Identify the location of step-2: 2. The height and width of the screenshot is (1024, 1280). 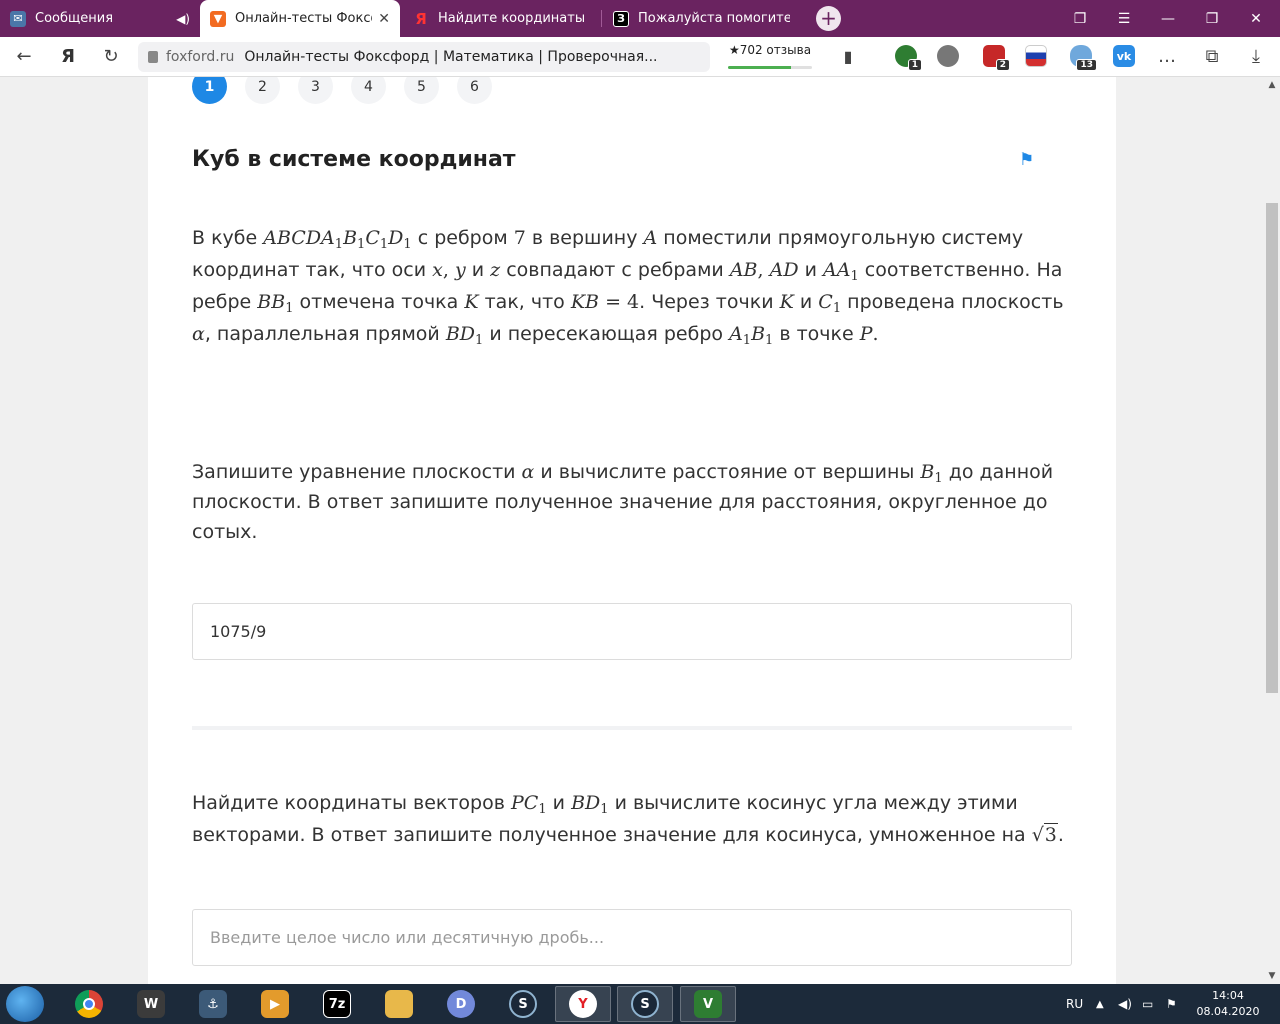
(262, 90).